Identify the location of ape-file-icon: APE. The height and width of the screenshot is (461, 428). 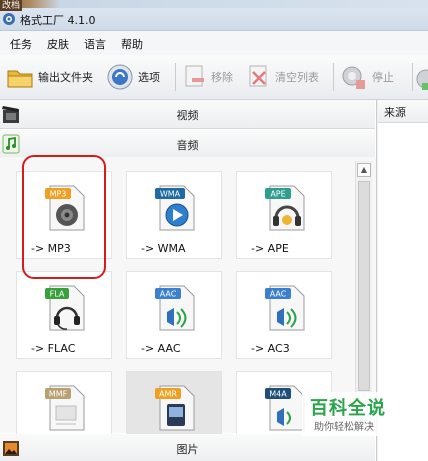
(285, 208).